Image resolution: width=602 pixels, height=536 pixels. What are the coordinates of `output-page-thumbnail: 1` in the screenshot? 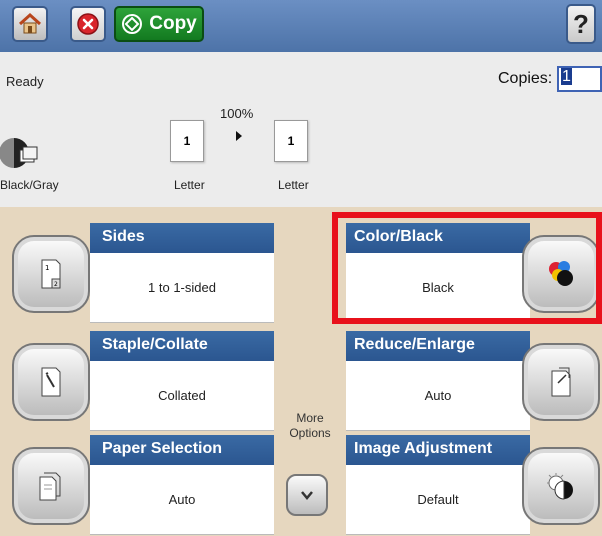 It's located at (291, 141).